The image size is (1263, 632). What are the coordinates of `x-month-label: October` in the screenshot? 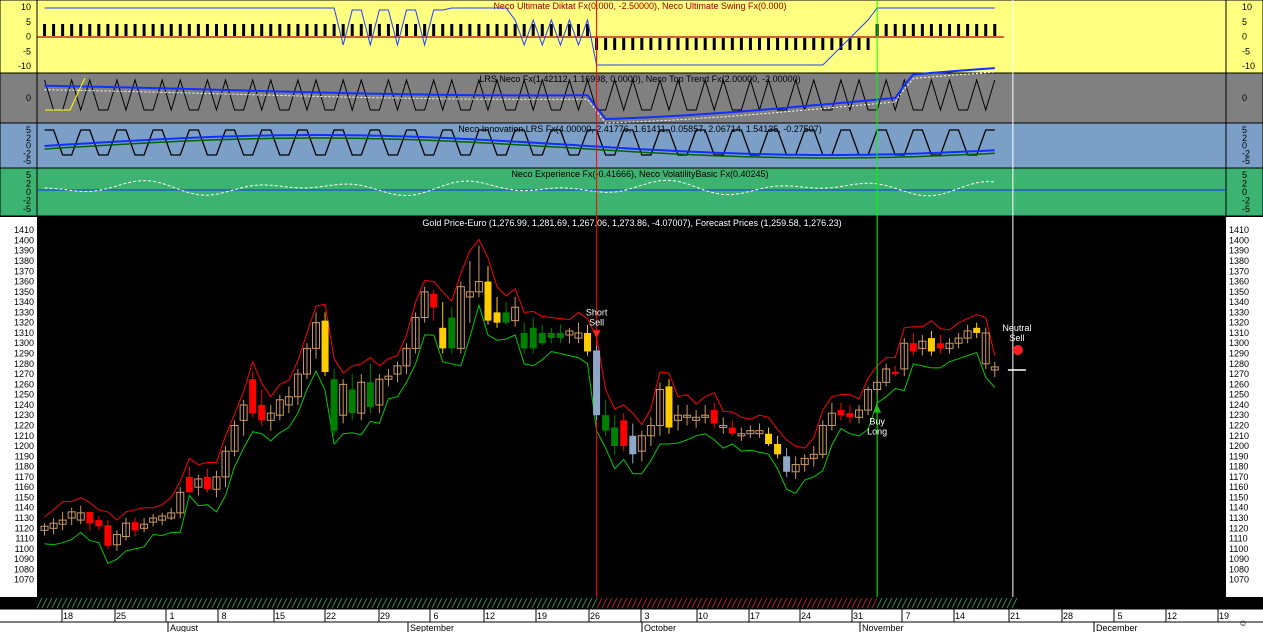 It's located at (660, 627).